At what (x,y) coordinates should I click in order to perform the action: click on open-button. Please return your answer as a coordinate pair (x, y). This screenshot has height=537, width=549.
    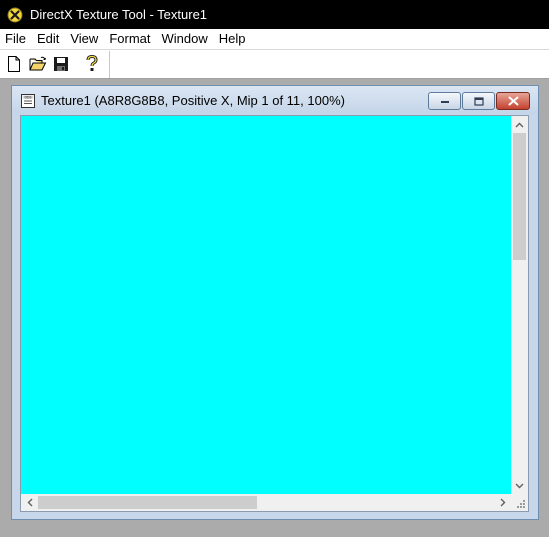
    Looking at the image, I should click on (38, 64).